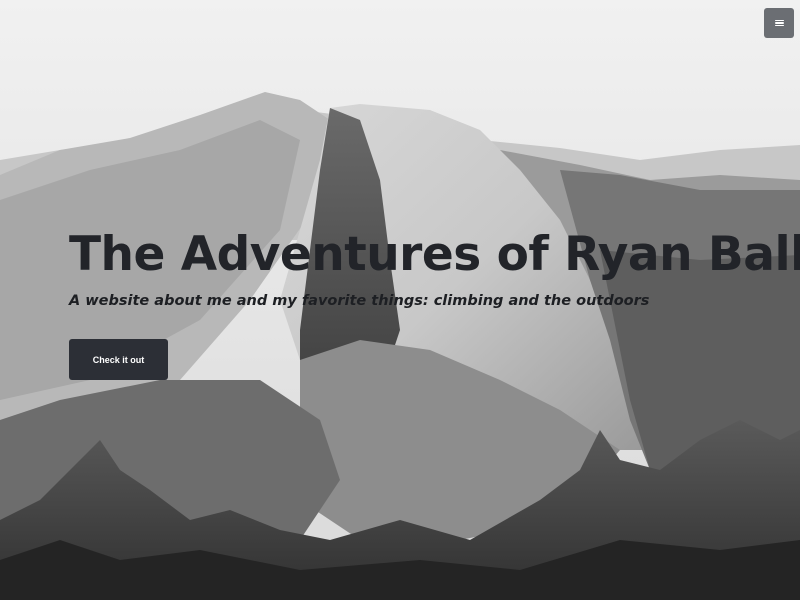 The height and width of the screenshot is (600, 800). What do you see at coordinates (118, 359) in the screenshot?
I see `check-it-out-button: Check it out` at bounding box center [118, 359].